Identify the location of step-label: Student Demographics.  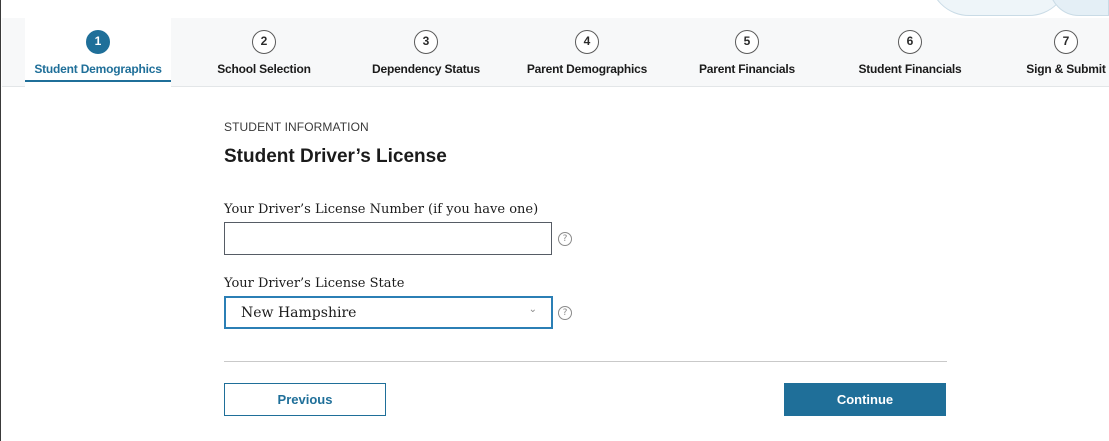
(98, 69).